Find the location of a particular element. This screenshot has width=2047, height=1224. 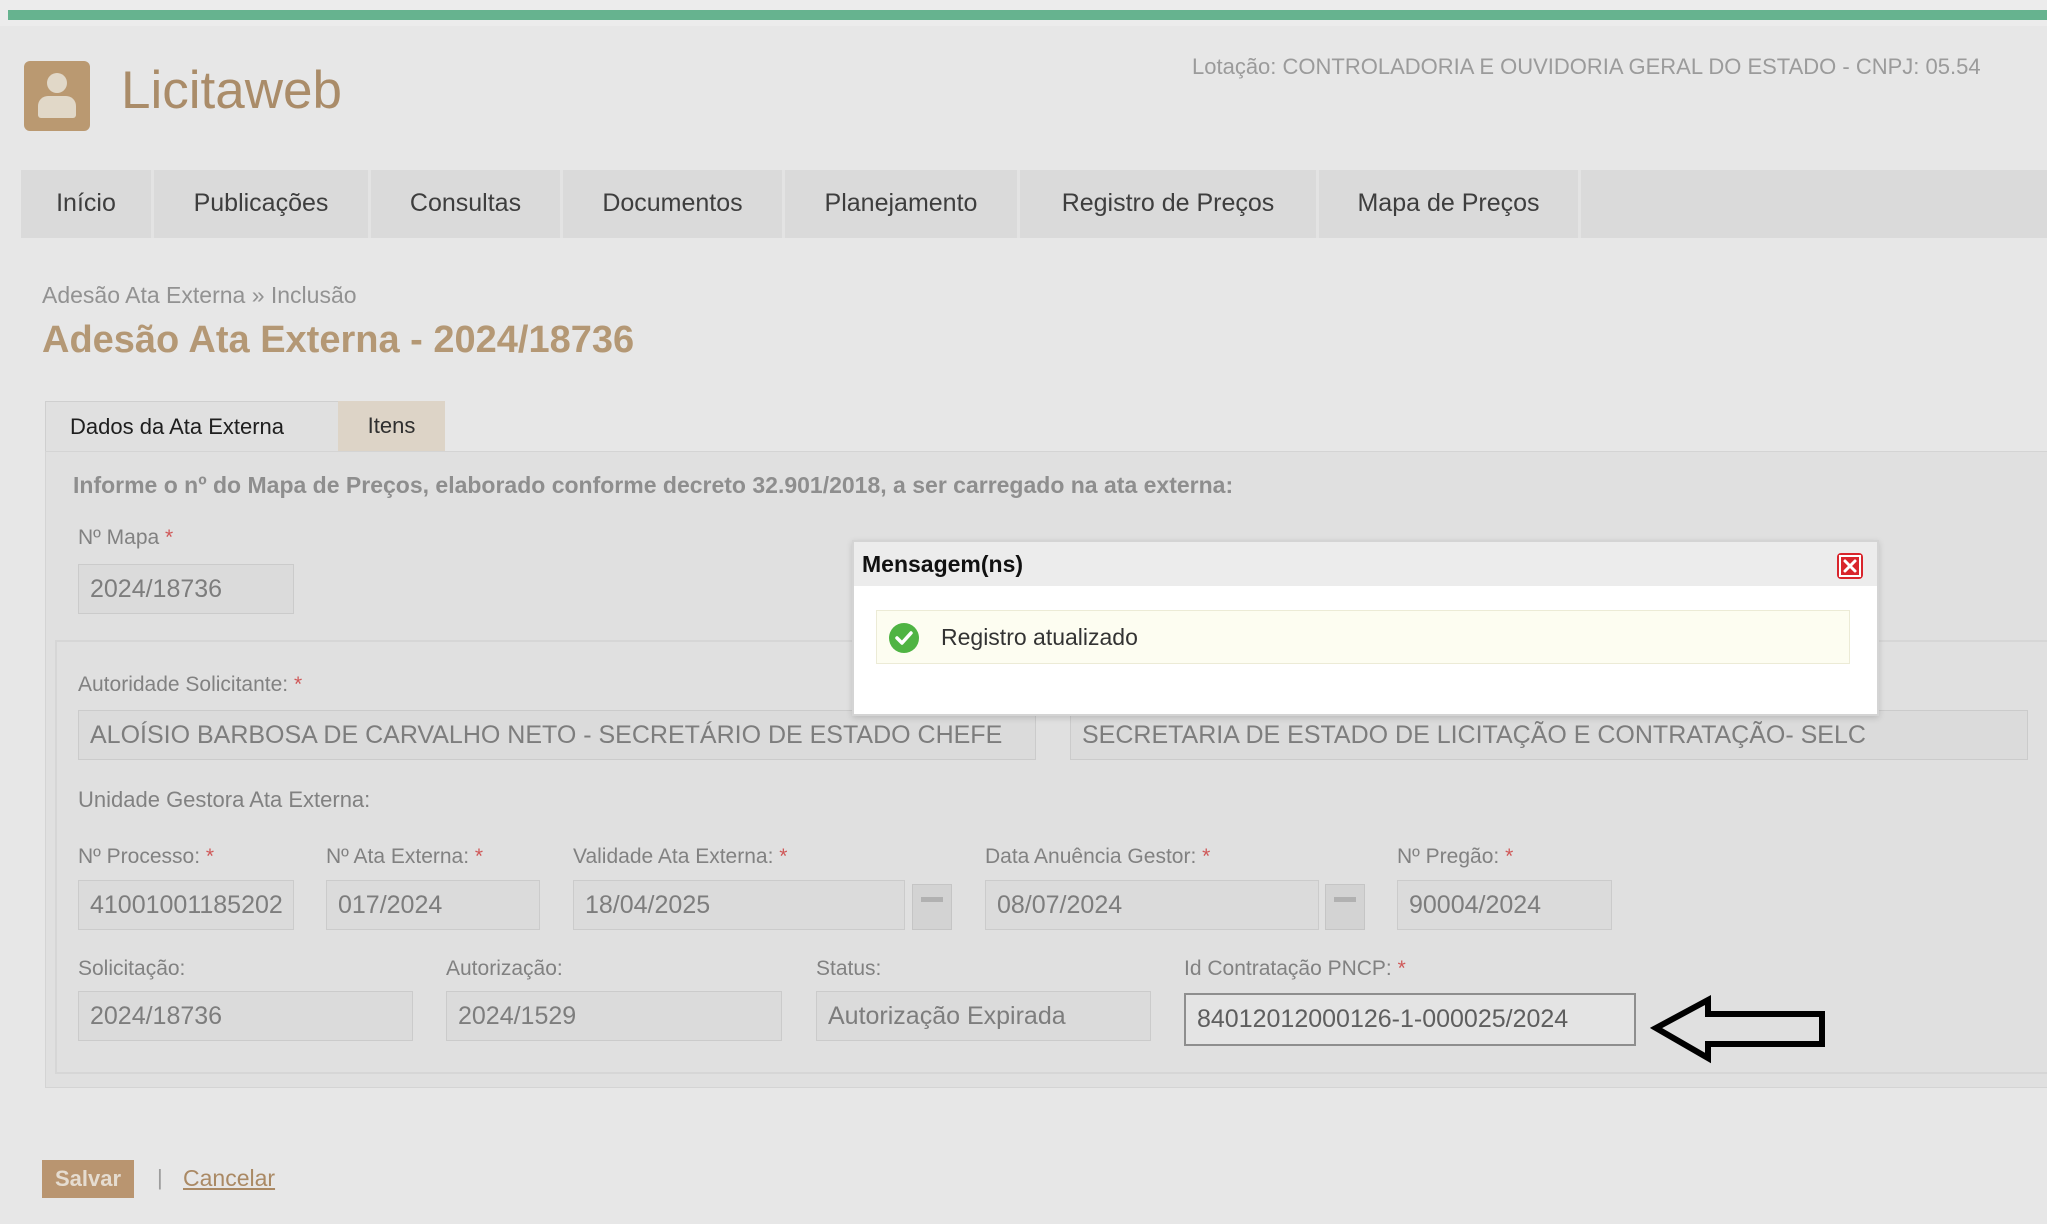

anuencia-date-input: 08/07/2024 is located at coordinates (1152, 905).